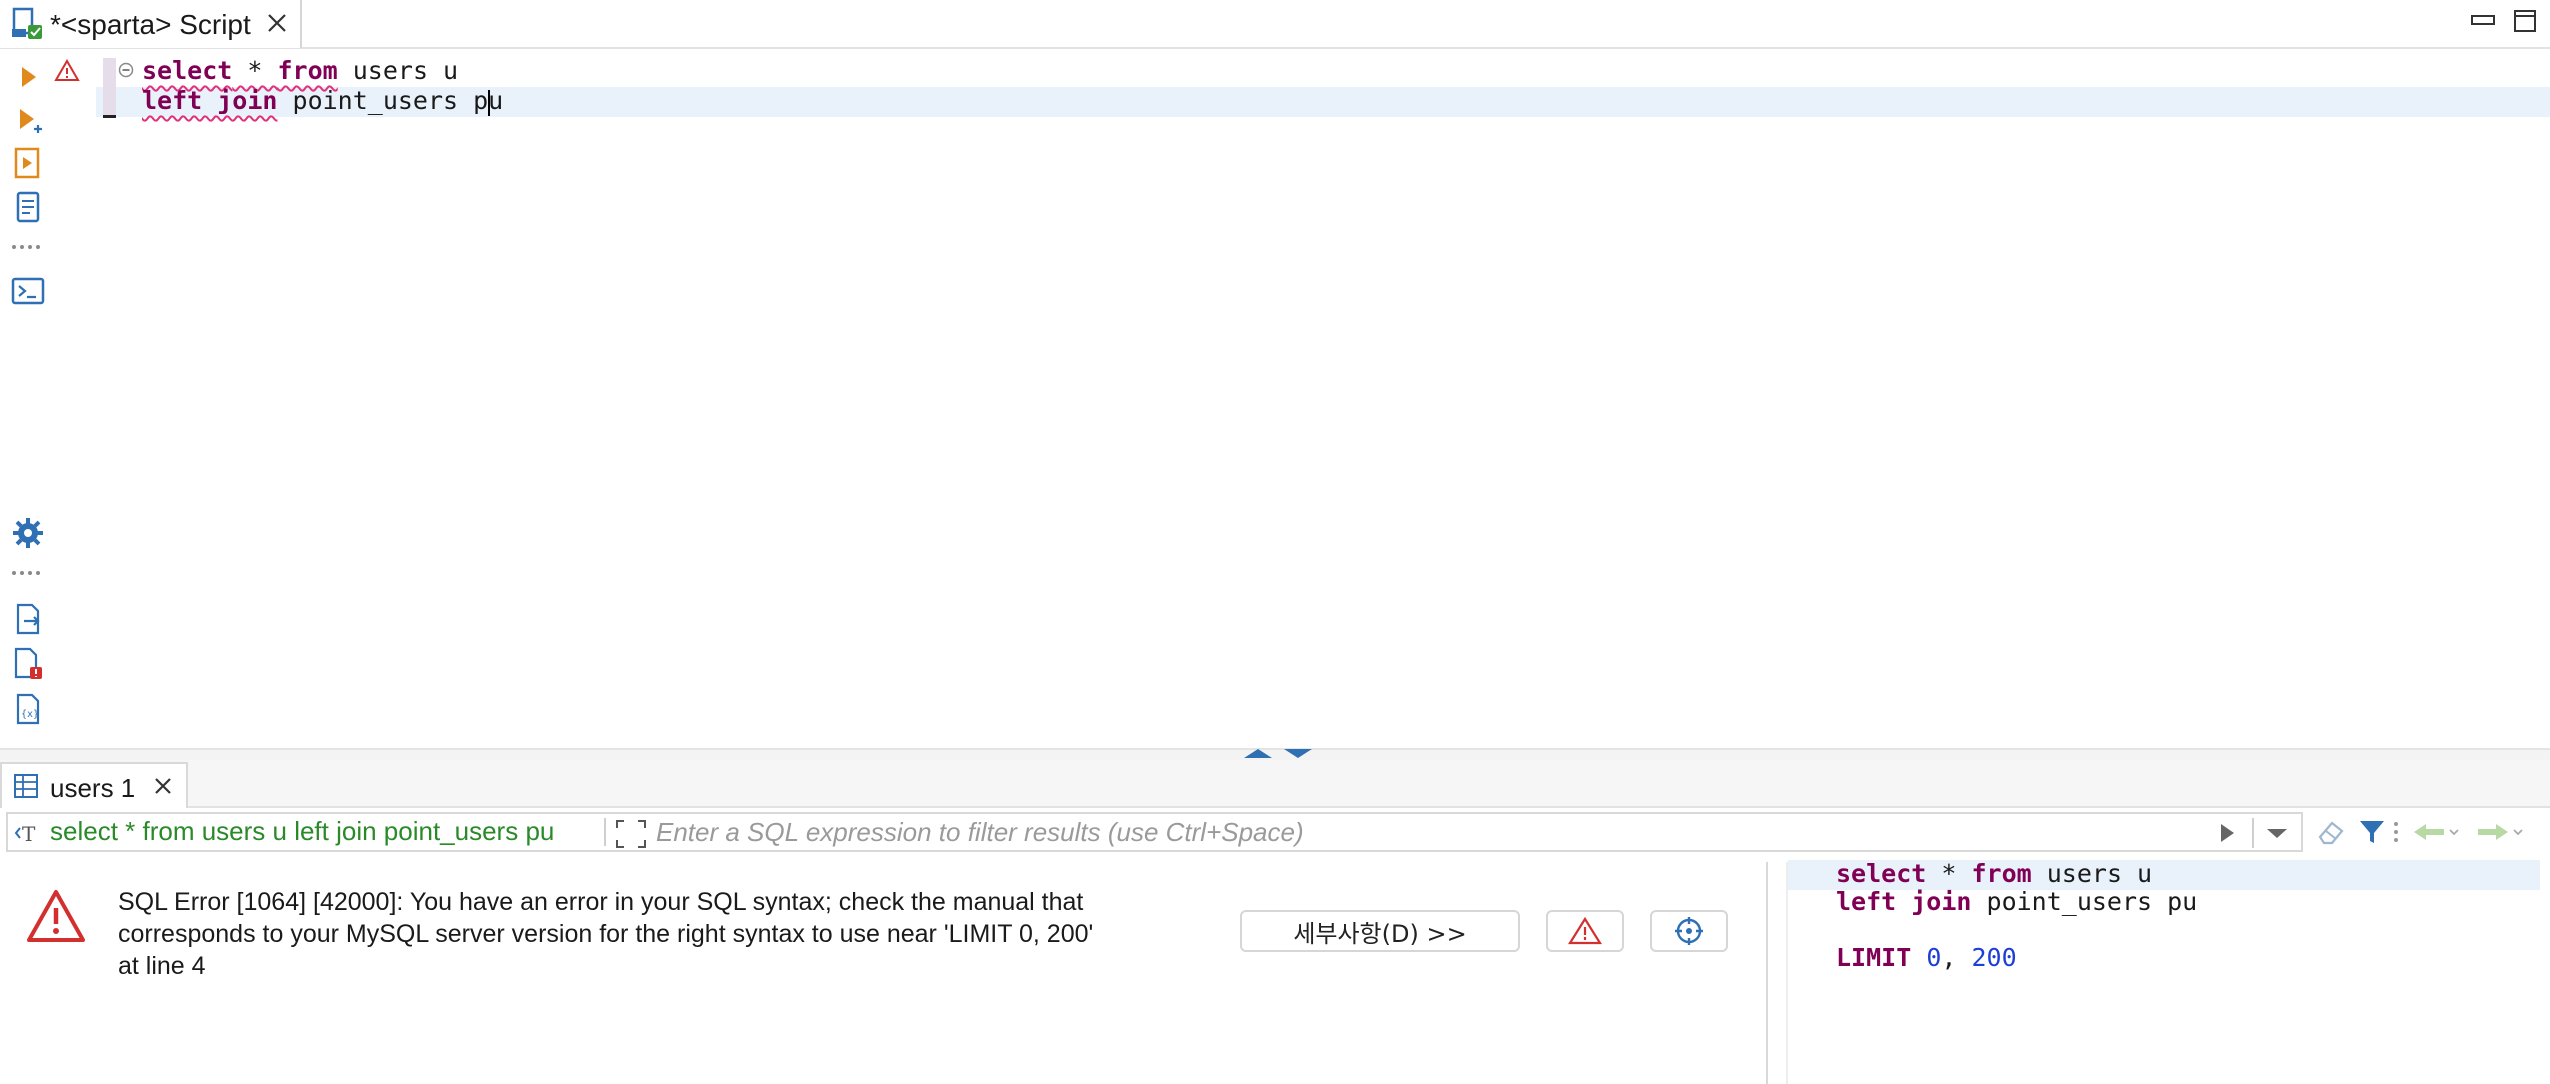  Describe the element at coordinates (1874, 957) in the screenshot. I see `sql-keyword: LIMIT` at that location.